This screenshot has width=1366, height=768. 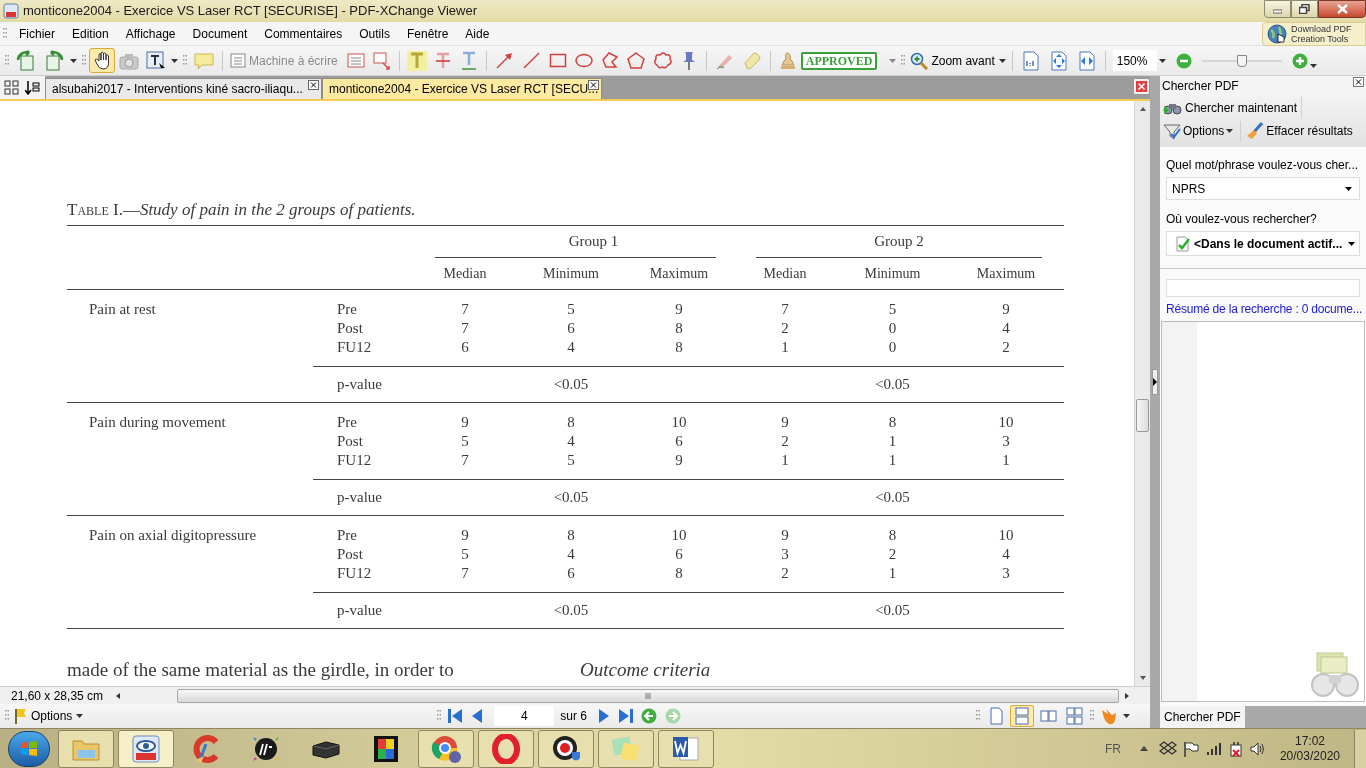 What do you see at coordinates (1360, 748) in the screenshot?
I see `show-desktop-button` at bounding box center [1360, 748].